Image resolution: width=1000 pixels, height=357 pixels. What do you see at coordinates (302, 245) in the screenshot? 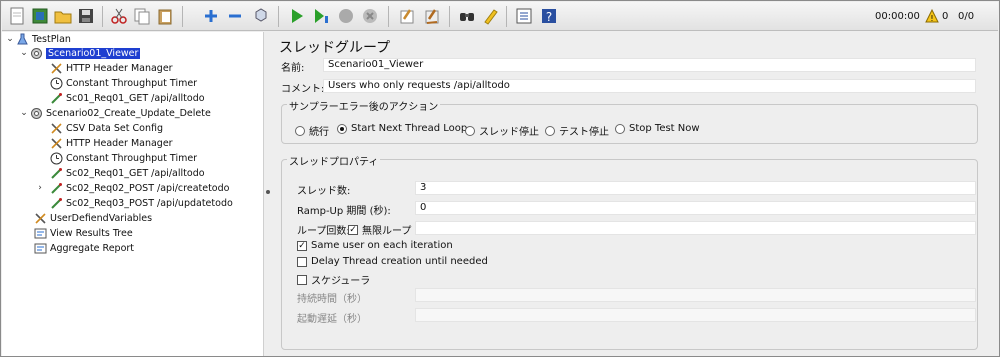
I see `checkbox-box: ✓` at bounding box center [302, 245].